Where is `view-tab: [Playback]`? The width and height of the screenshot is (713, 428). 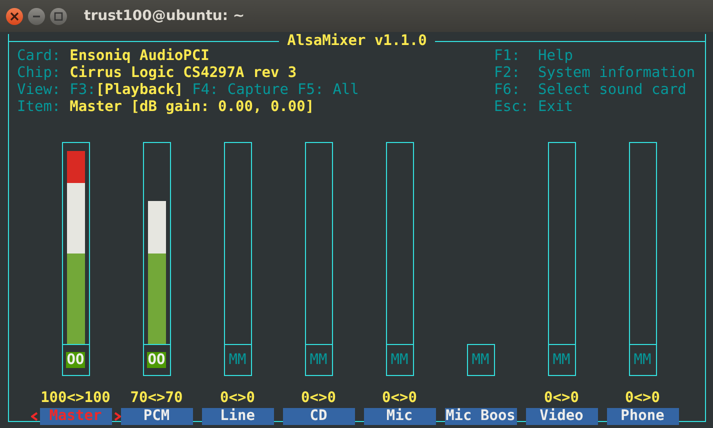 view-tab: [Playback] is located at coordinates (140, 90).